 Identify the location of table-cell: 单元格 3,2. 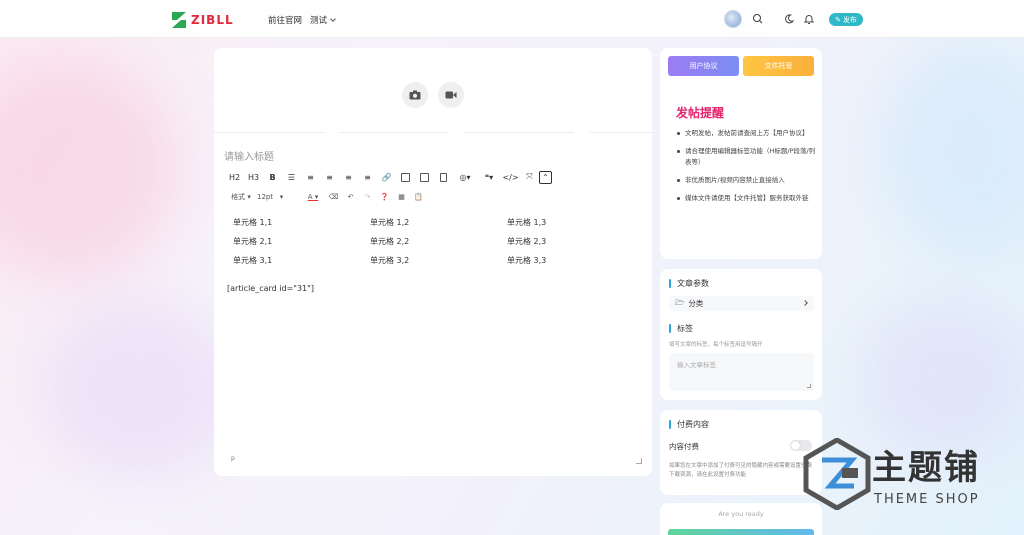
(433, 260).